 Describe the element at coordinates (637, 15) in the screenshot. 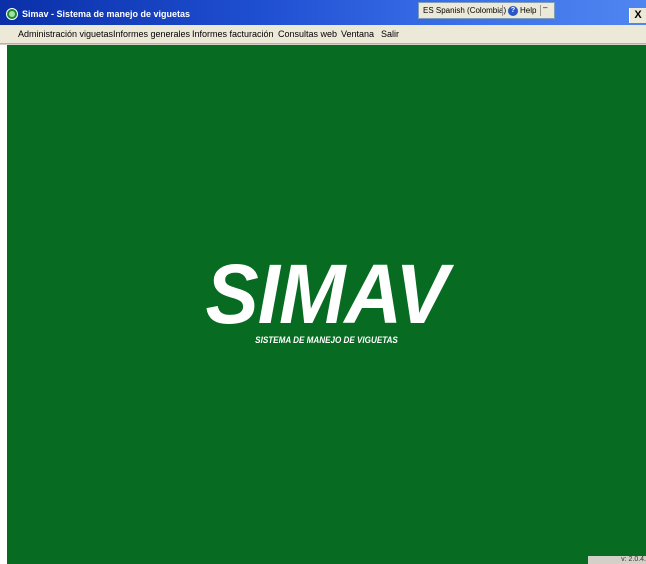

I see `close-button: X` at that location.